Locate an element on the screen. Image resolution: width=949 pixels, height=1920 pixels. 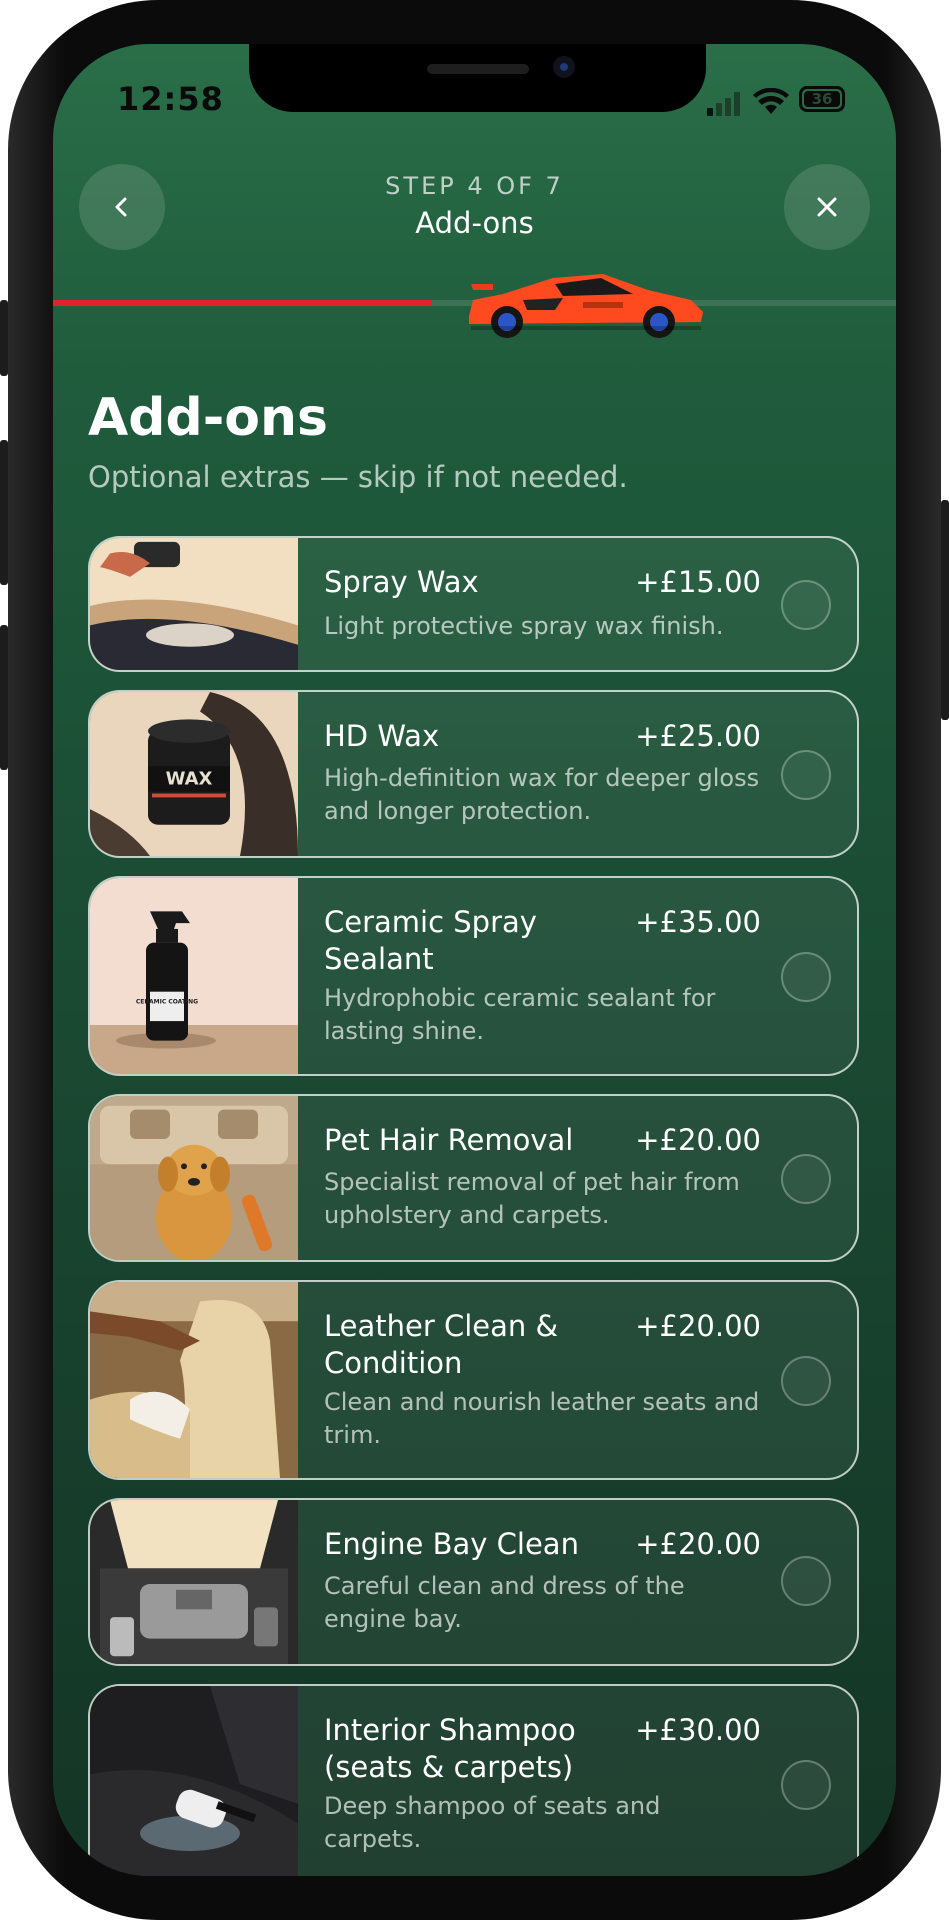
addon-price: +£25.00 is located at coordinates (698, 736).